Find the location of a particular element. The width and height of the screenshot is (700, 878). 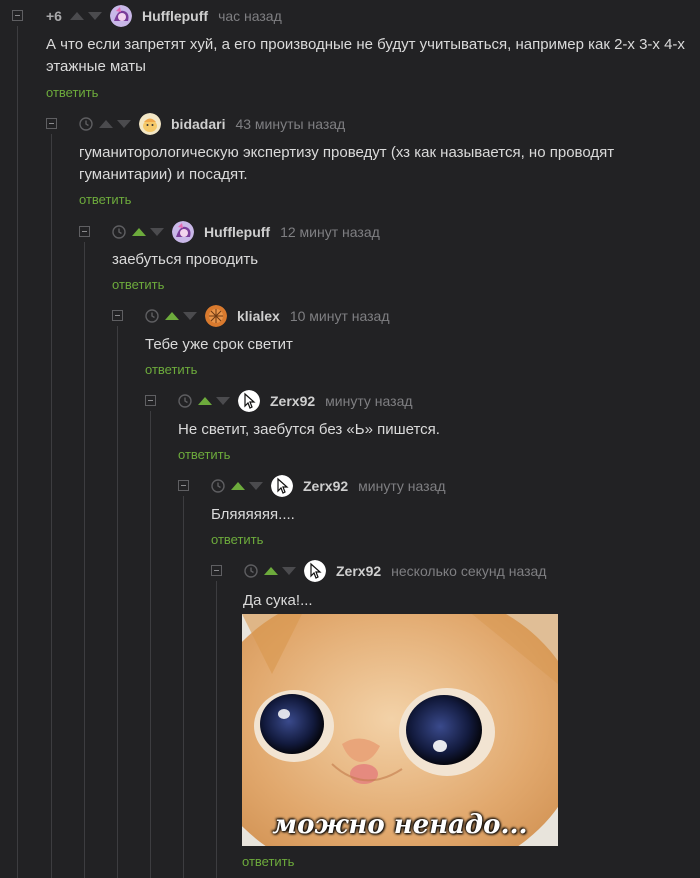

timestamp: час назад is located at coordinates (250, 16).